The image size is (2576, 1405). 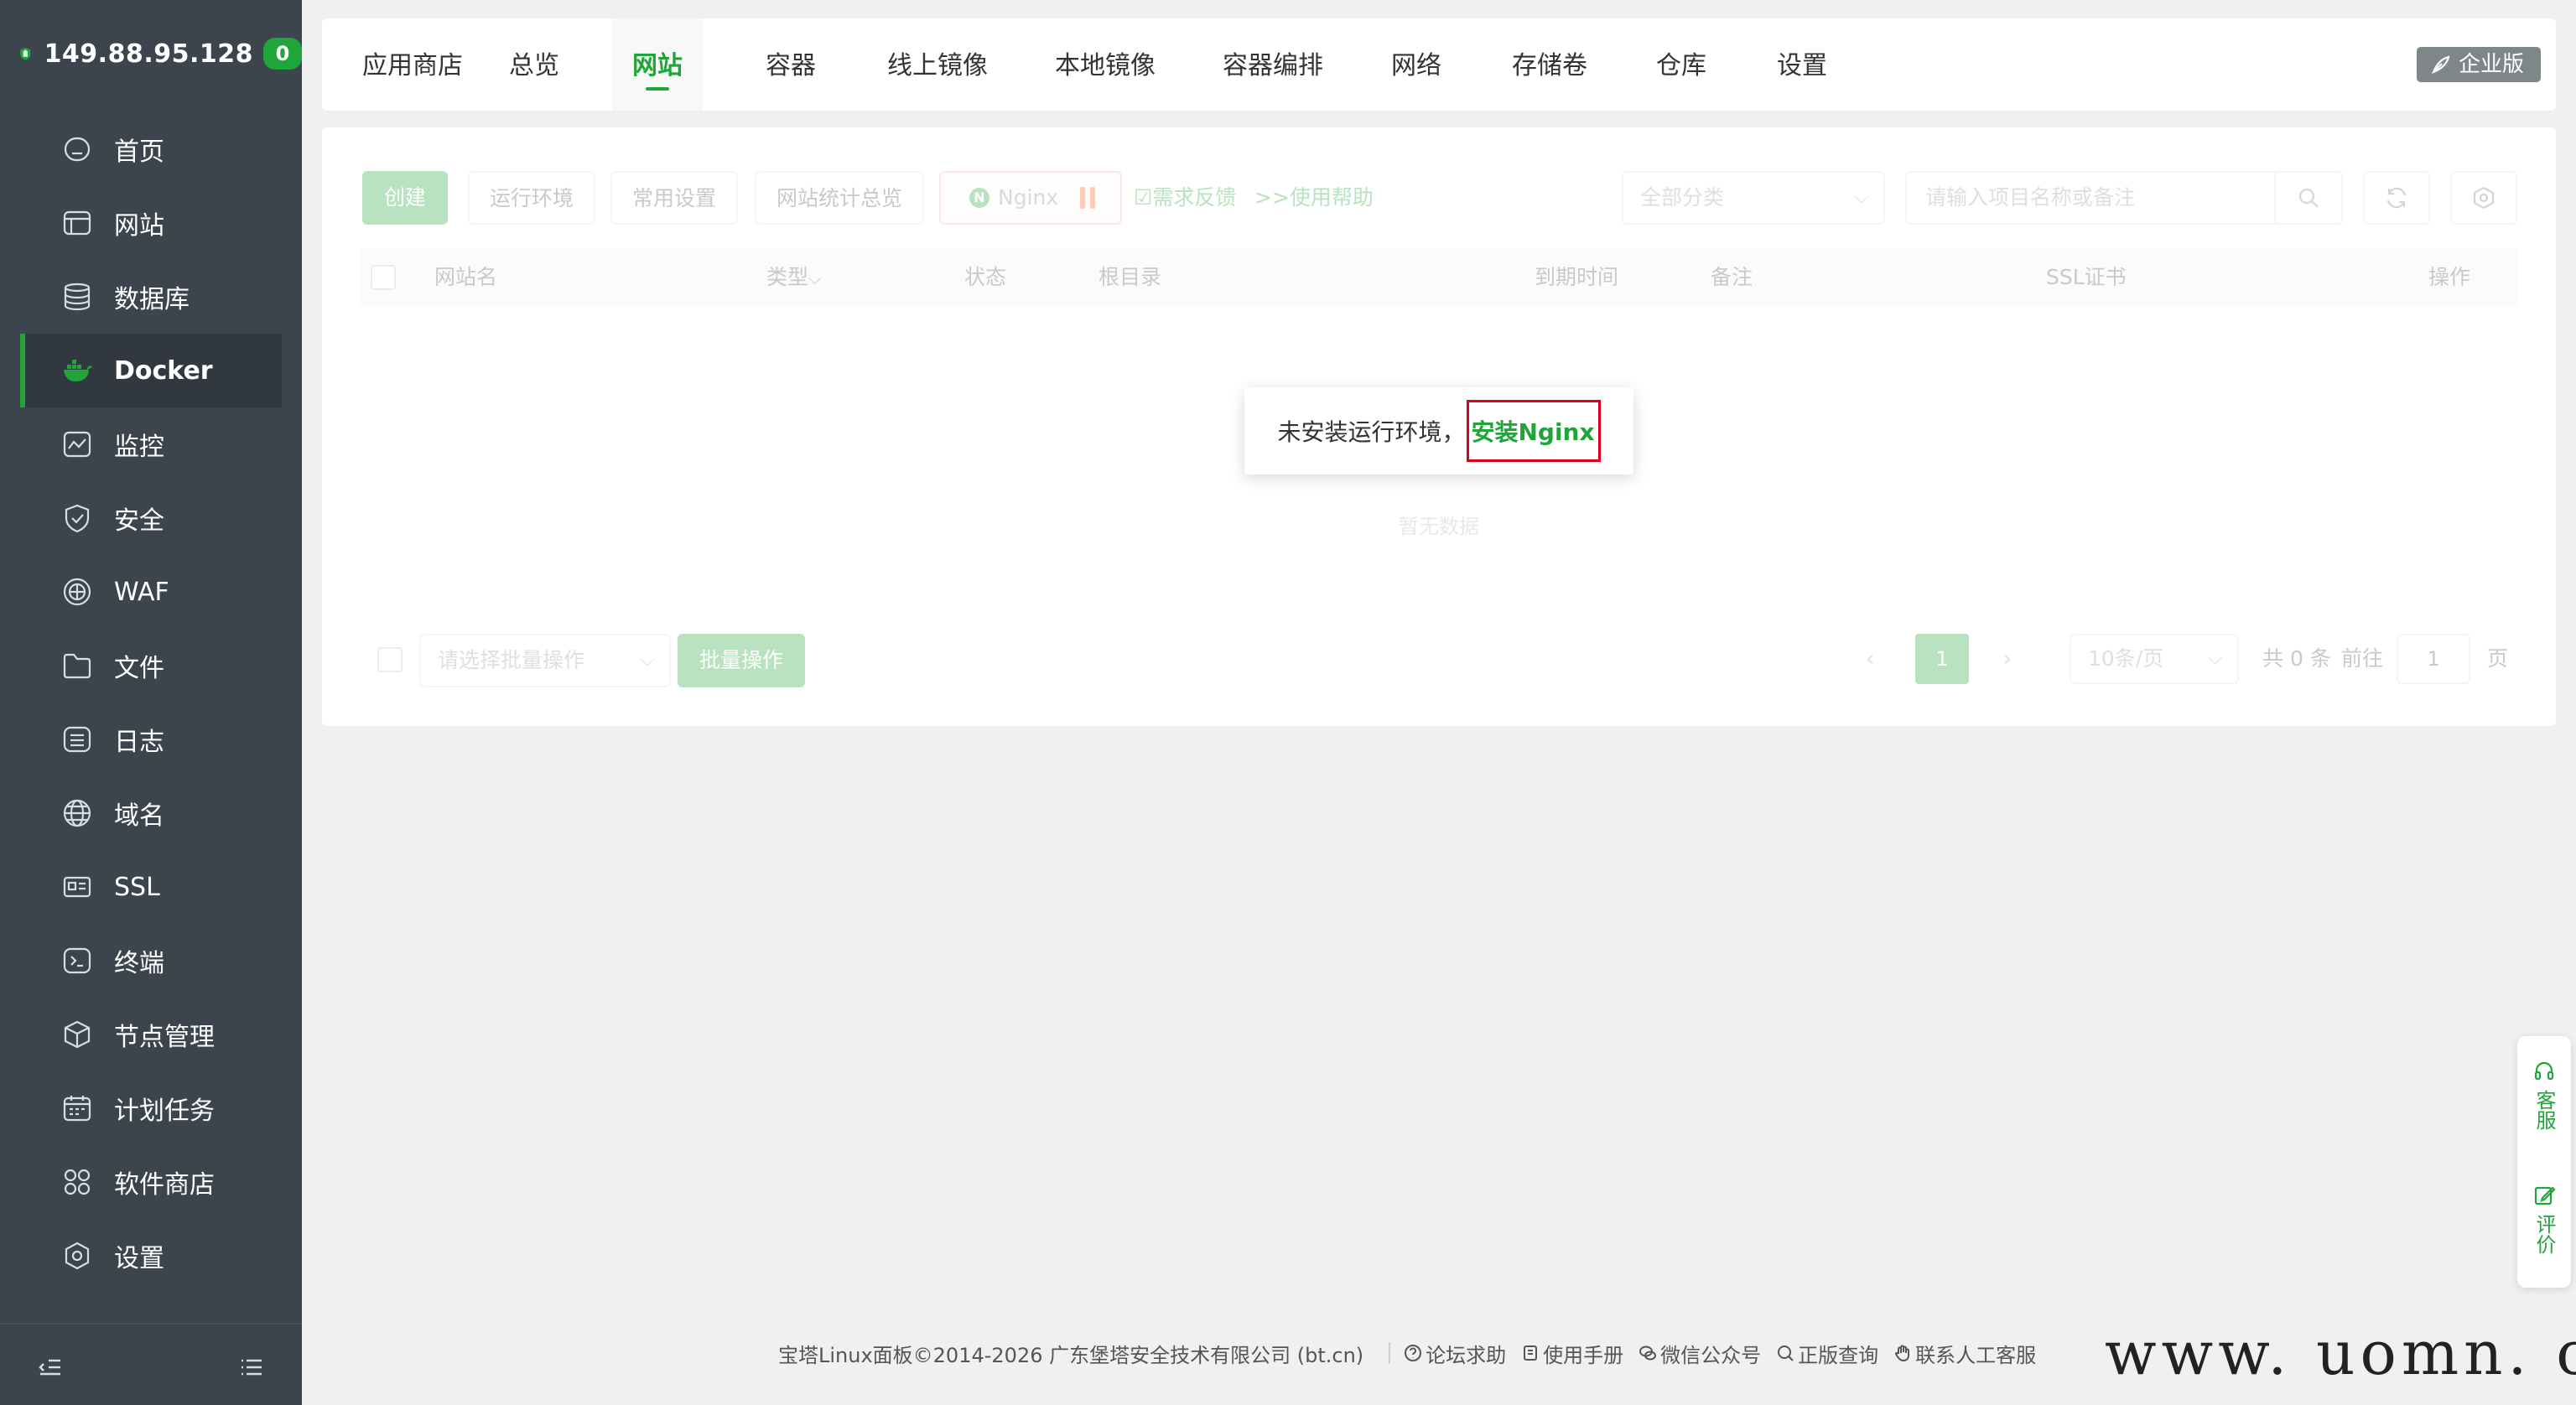 I want to click on collapse-sidebar-icon, so click(x=50, y=1367).